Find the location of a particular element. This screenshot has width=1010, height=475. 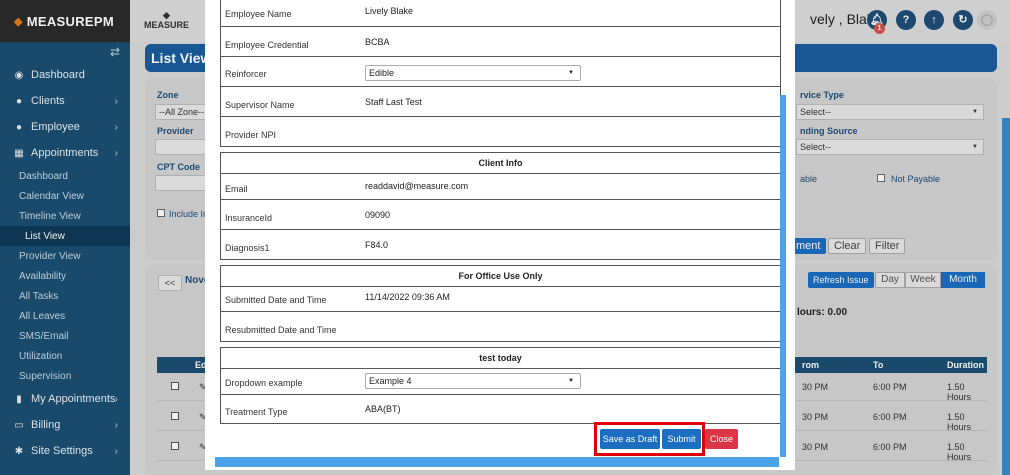

dropdown-example-label: Dropdown example is located at coordinates (264, 383).